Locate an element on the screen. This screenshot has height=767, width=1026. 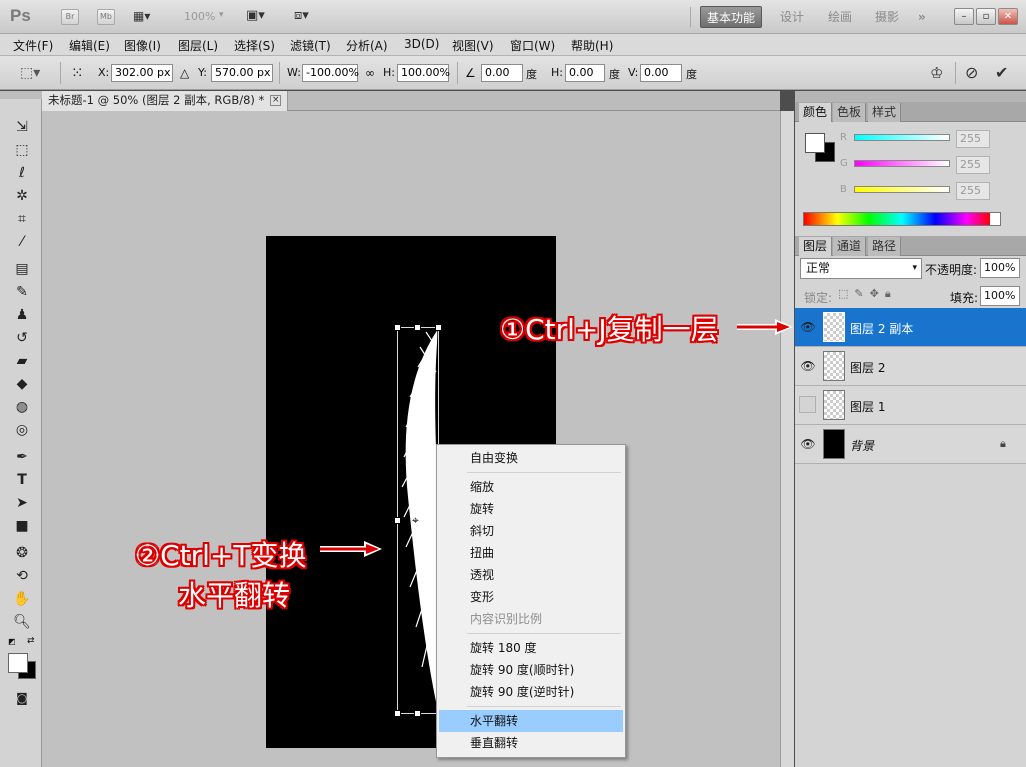
lock-options-icon: ⬚✎✥🔒︎ is located at coordinates (867, 294).